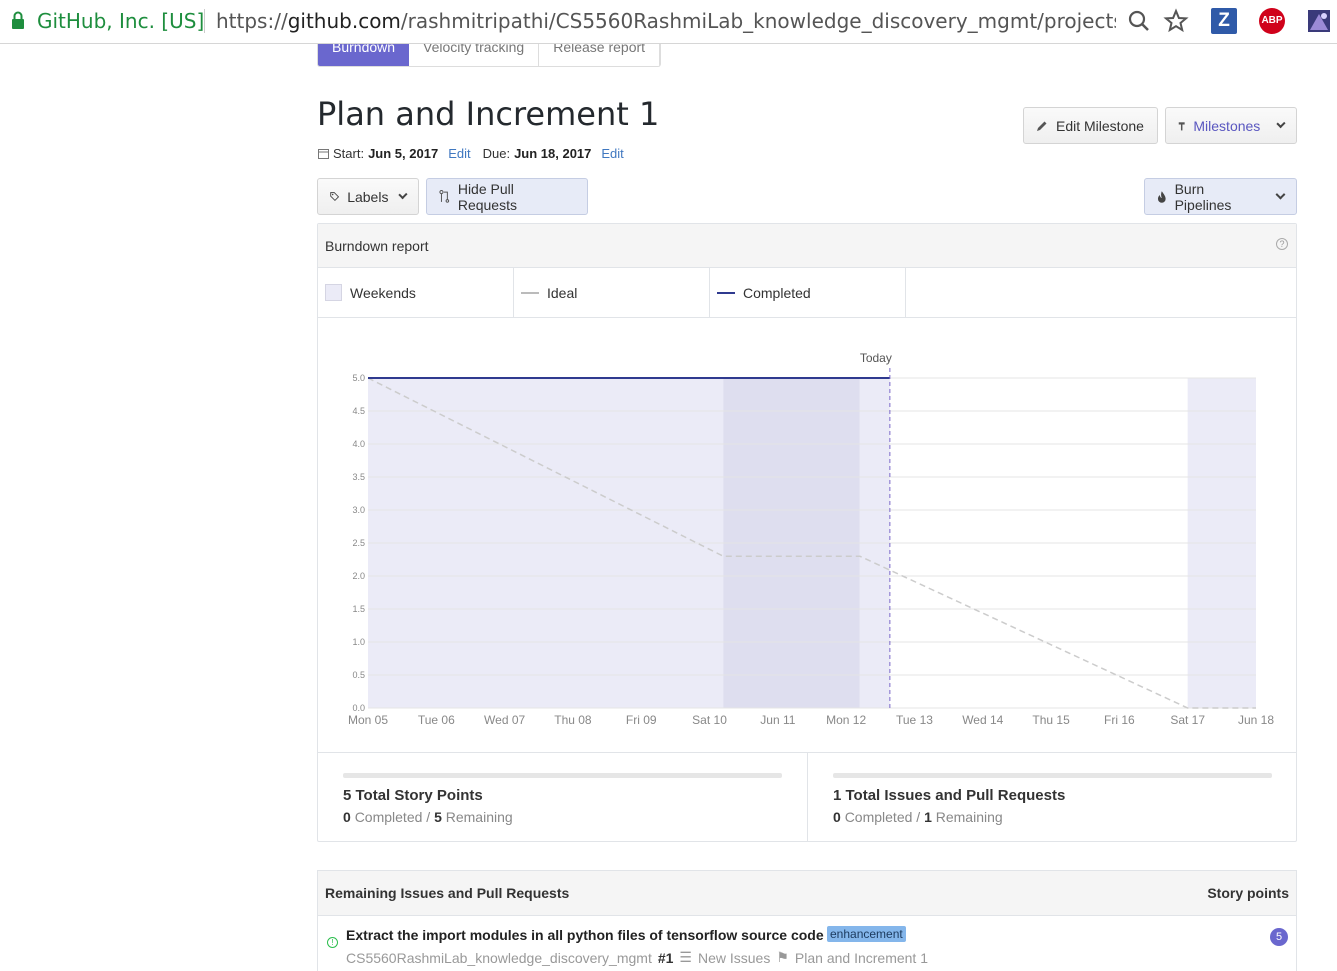 The height and width of the screenshot is (971, 1337). I want to click on story-points-total: 5 Total Story Points, so click(413, 795).